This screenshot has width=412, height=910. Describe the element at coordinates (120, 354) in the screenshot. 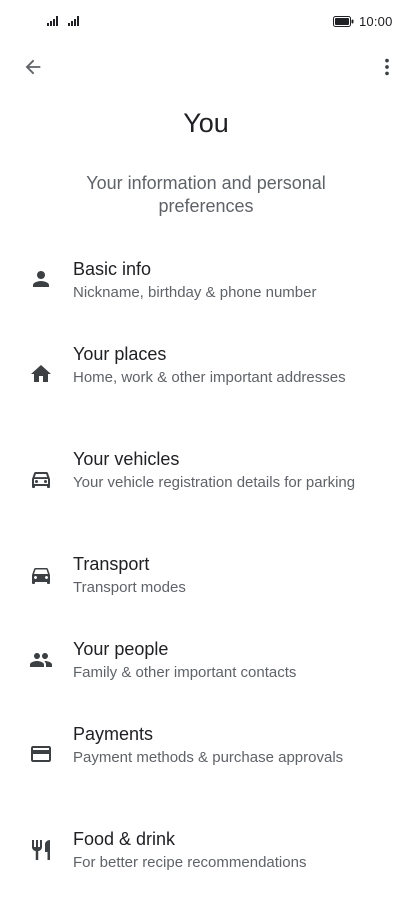

I see `menu-item-title: Your places` at that location.